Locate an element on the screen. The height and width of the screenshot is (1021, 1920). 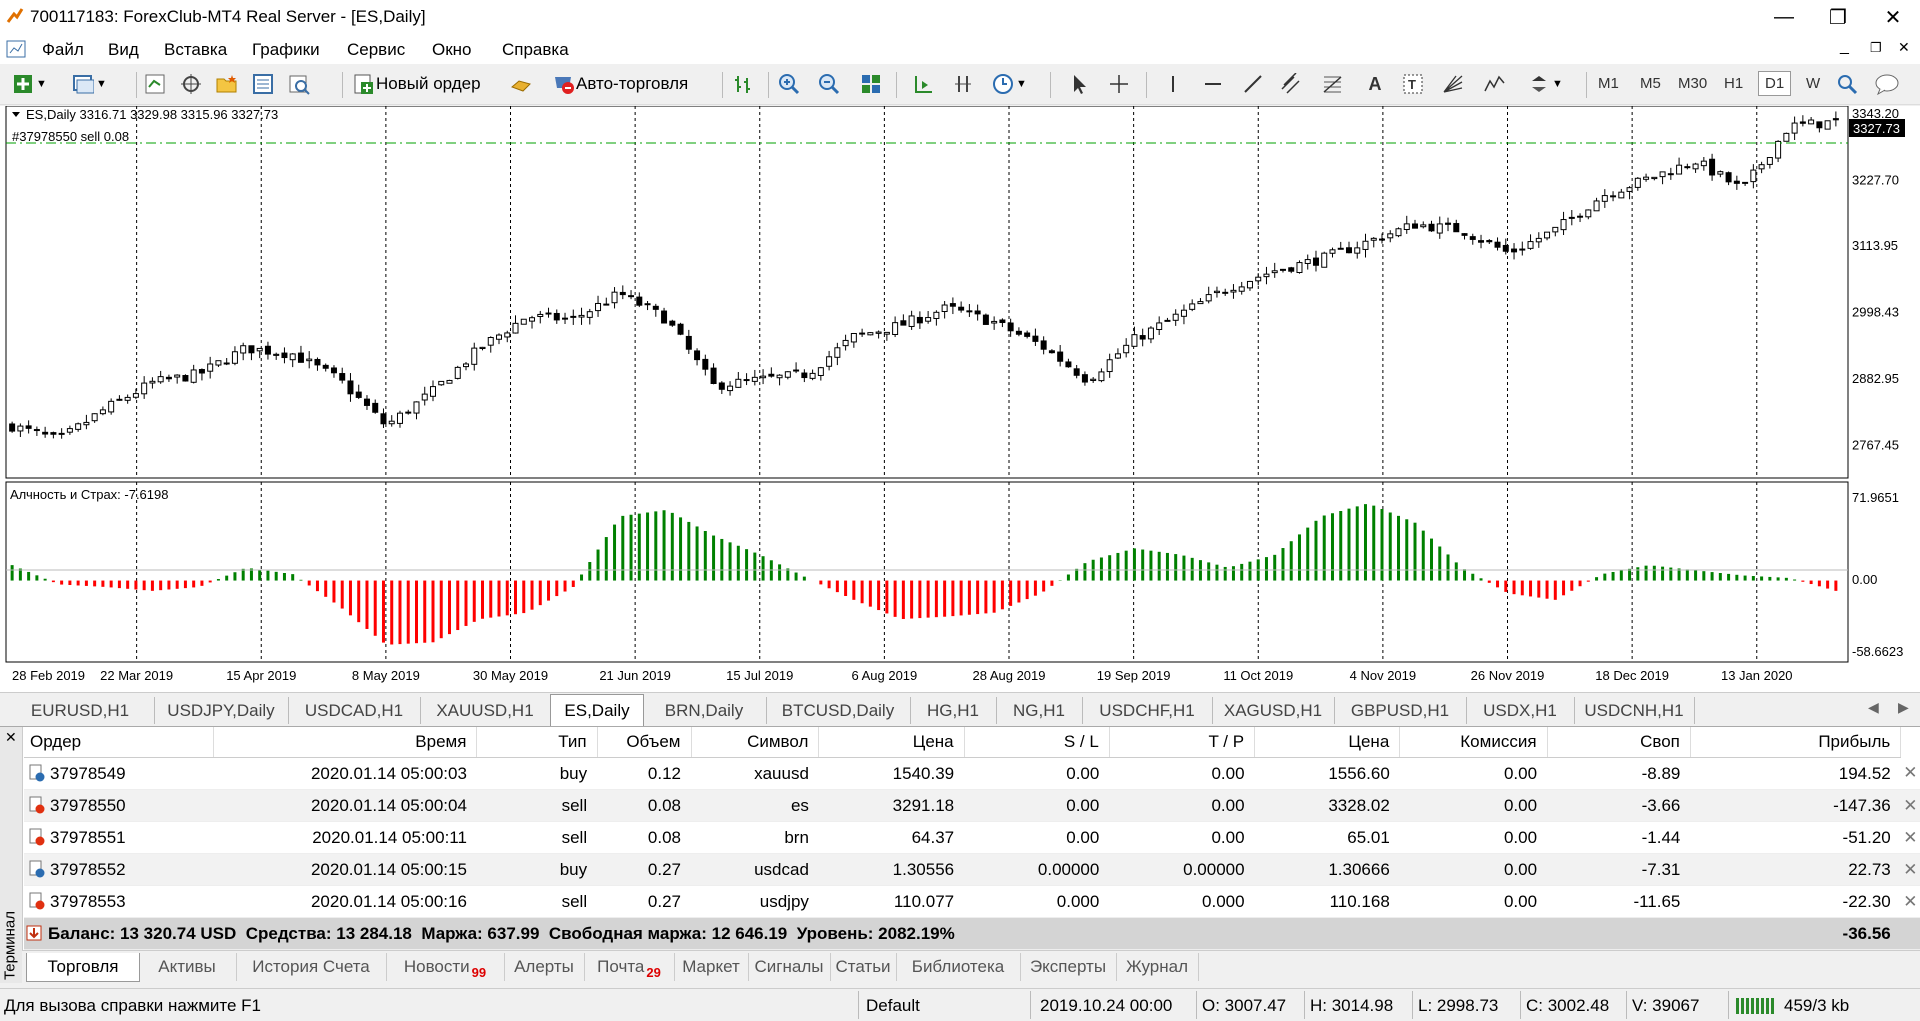
chart-tab-eurusd-h1: EURUSD,H1 is located at coordinates (80, 710).